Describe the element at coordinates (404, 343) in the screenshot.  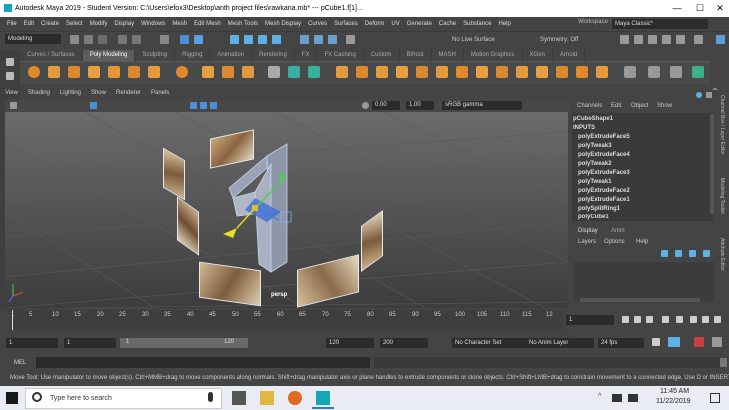
I see `end-frame-field: 200` at that location.